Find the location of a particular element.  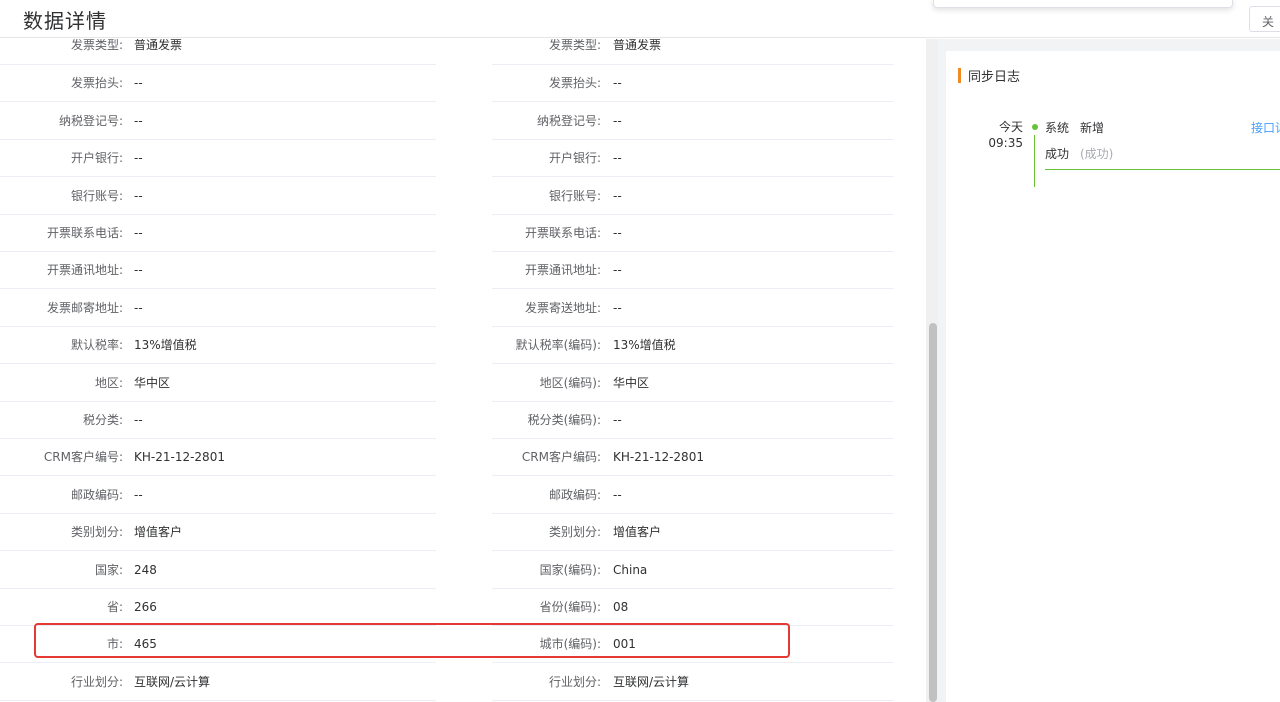

timeline-line is located at coordinates (1034, 161).